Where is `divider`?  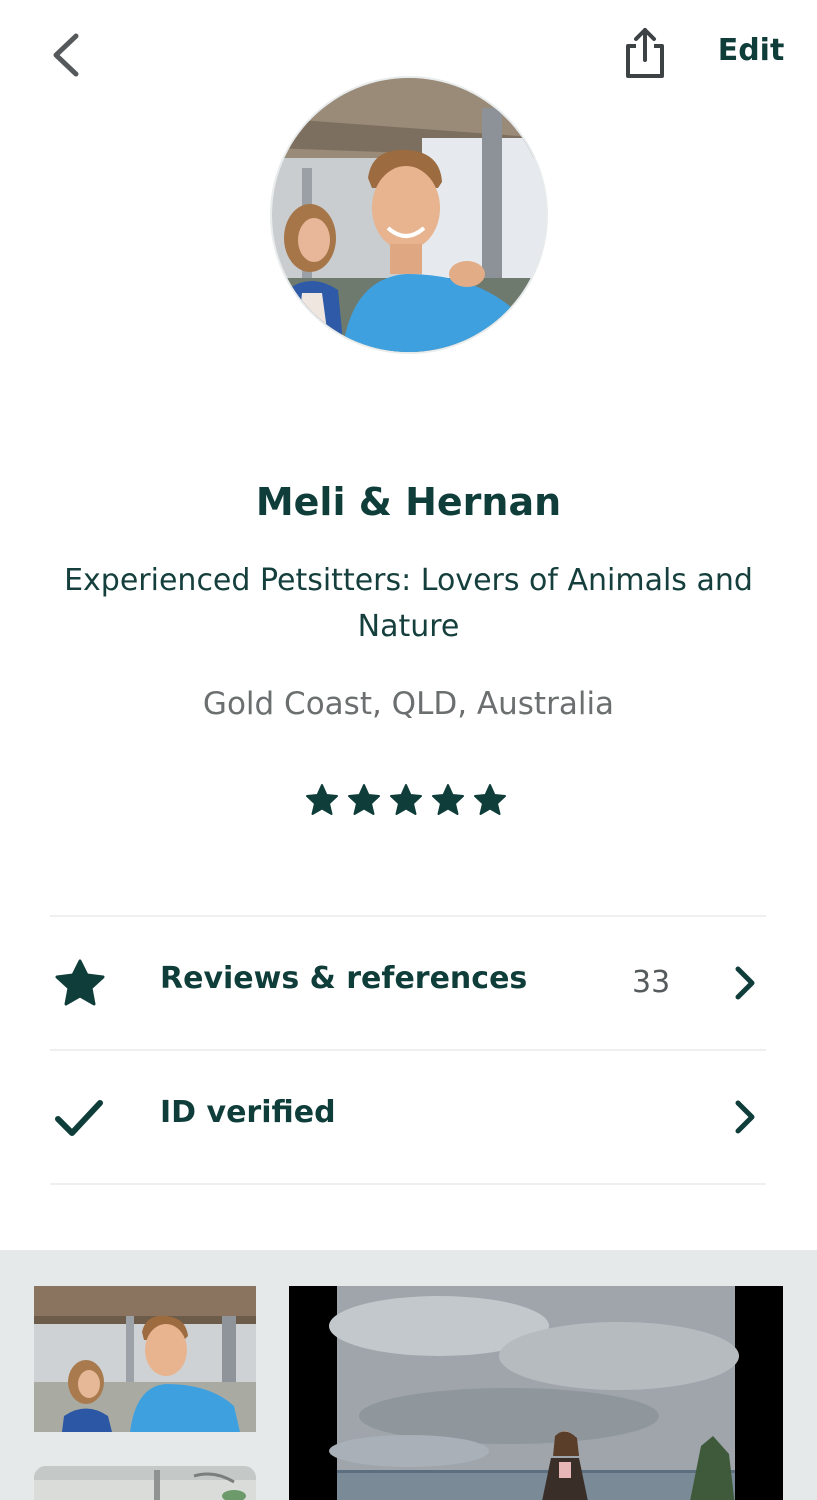
divider is located at coordinates (408, 1184).